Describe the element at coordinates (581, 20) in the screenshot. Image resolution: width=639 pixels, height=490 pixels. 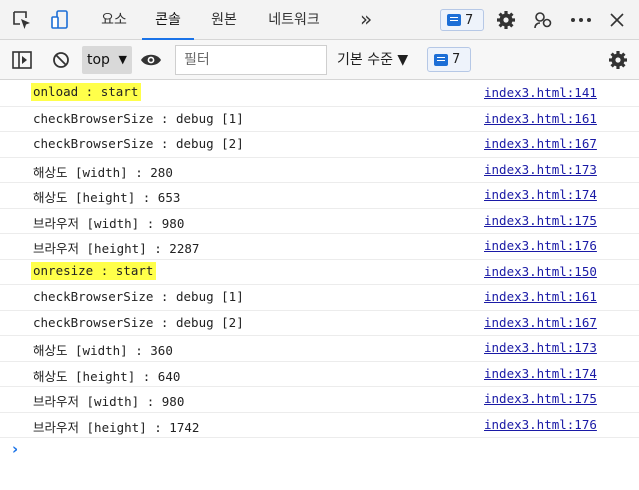
I see `more-dots-icon` at that location.